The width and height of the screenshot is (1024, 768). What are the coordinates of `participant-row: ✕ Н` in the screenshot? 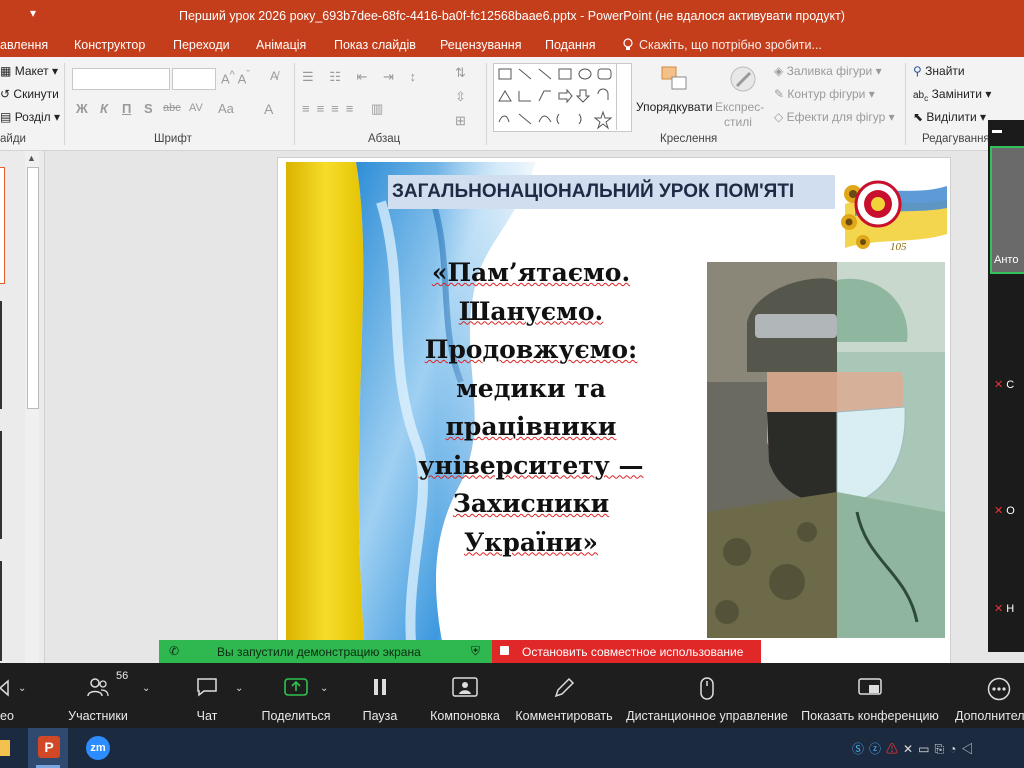 It's located at (1004, 608).